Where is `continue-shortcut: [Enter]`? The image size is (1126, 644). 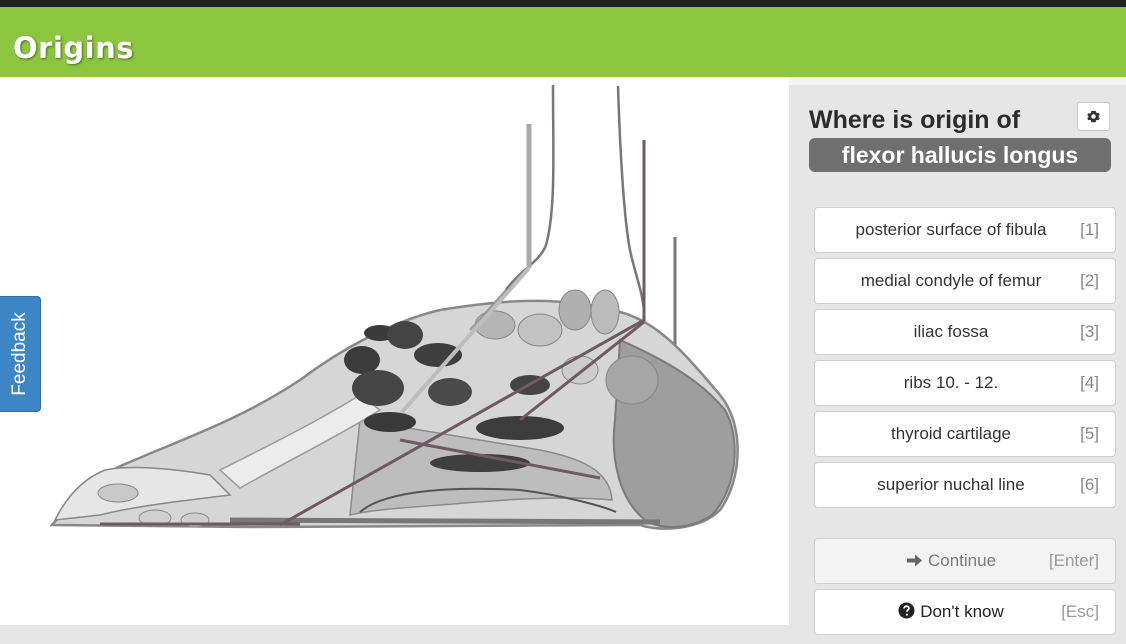 continue-shortcut: [Enter] is located at coordinates (1073, 560).